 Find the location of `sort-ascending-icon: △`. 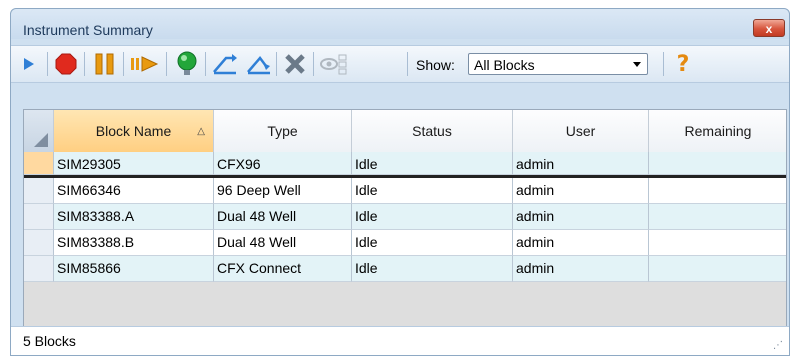

sort-ascending-icon: △ is located at coordinates (201, 131).